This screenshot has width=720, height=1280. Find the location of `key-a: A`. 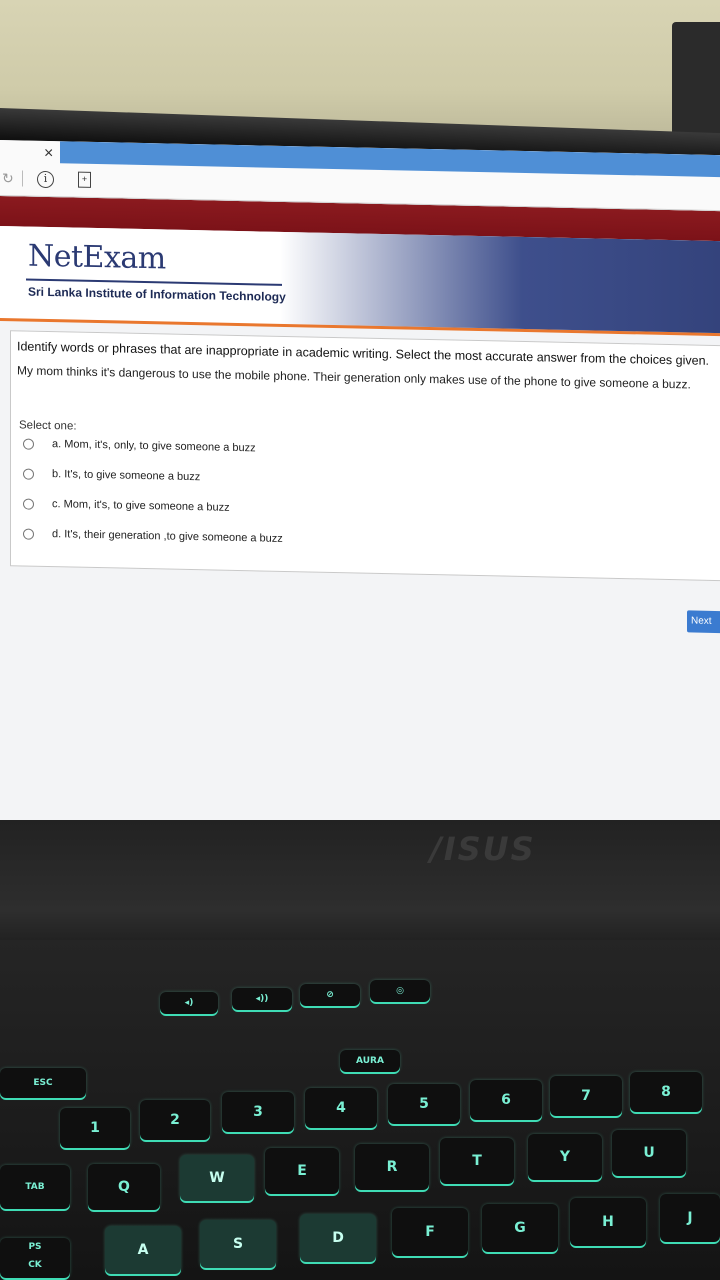

key-a: A is located at coordinates (143, 1250).